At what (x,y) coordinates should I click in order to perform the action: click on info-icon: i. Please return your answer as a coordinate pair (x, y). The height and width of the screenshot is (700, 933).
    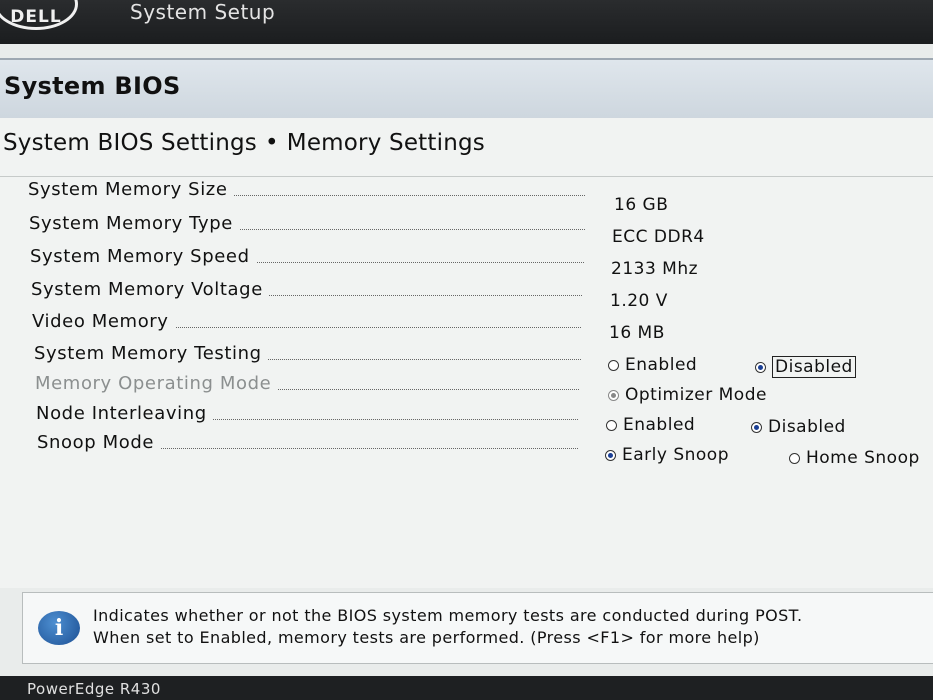
    Looking at the image, I should click on (59, 628).